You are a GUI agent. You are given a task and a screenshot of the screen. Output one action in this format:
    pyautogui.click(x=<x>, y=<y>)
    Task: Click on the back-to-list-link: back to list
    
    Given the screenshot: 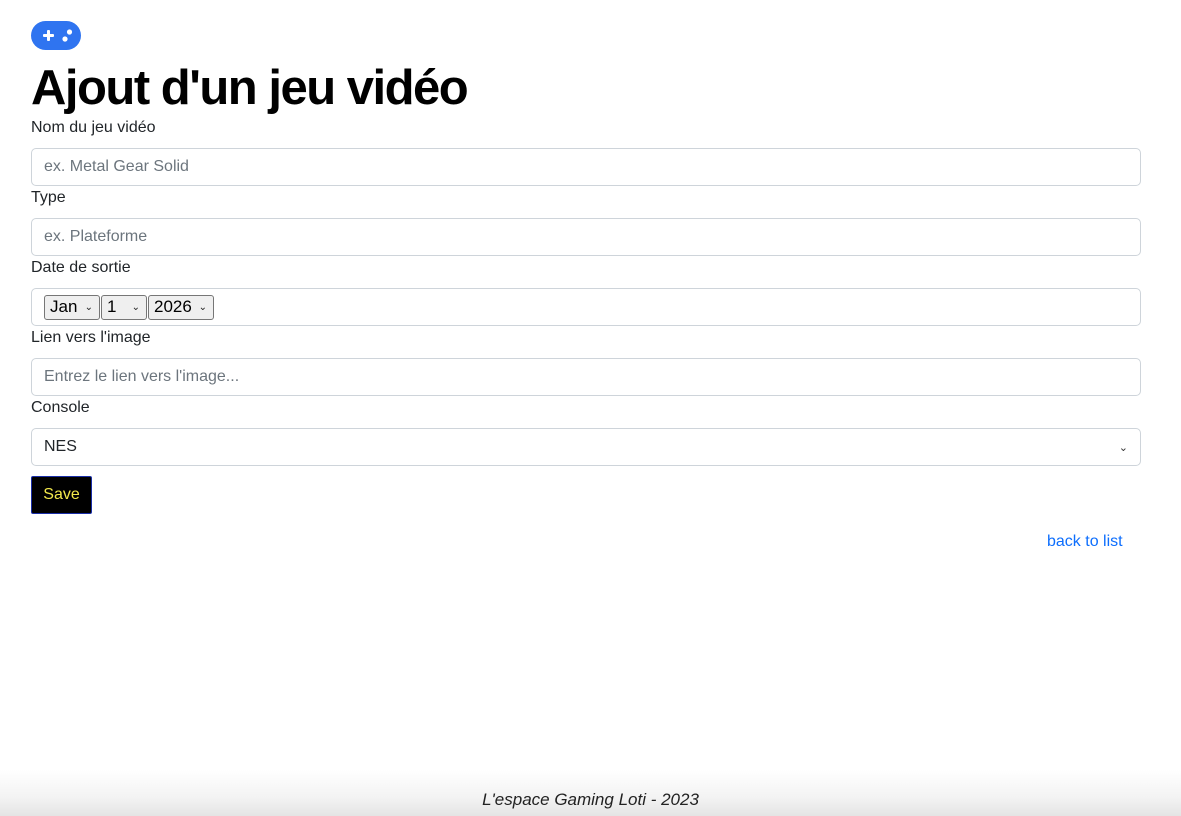 What is the action you would take?
    pyautogui.click(x=1085, y=542)
    